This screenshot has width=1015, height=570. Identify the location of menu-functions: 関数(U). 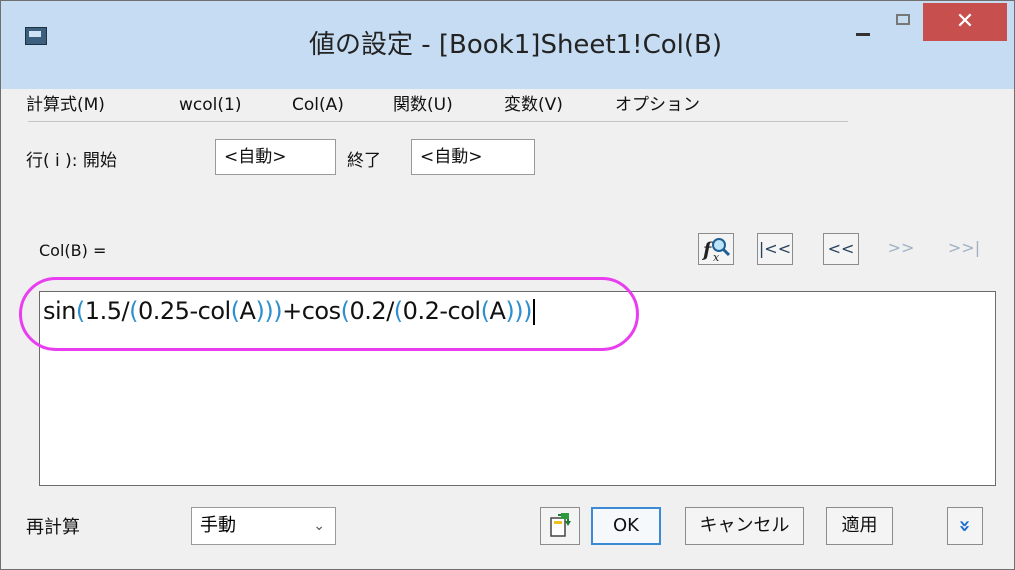
(423, 105).